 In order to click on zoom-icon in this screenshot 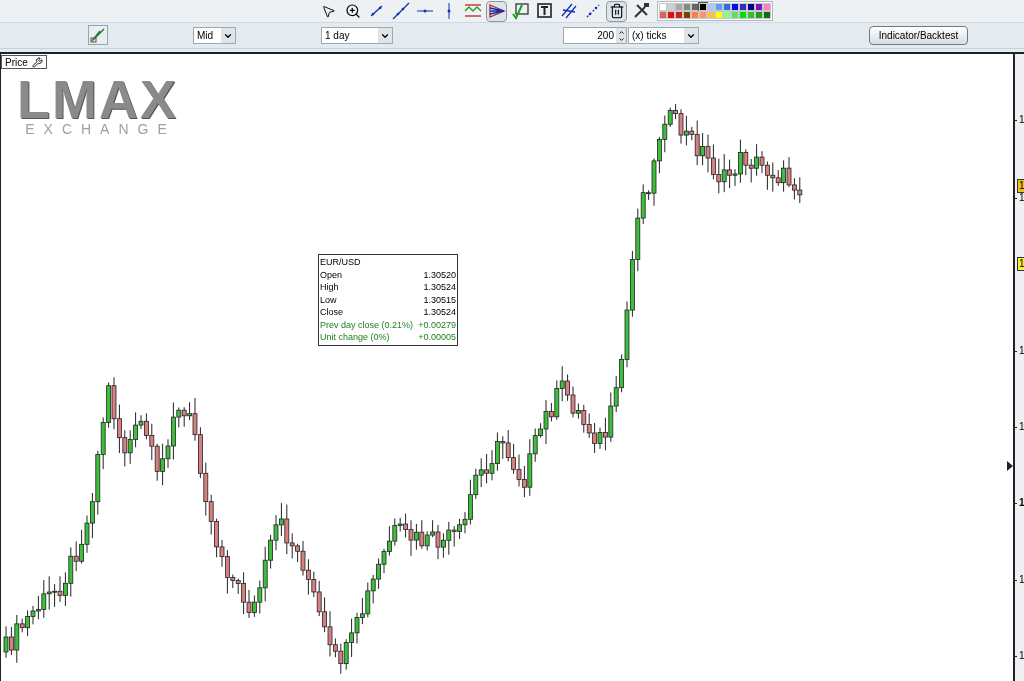, I will do `click(352, 11)`.